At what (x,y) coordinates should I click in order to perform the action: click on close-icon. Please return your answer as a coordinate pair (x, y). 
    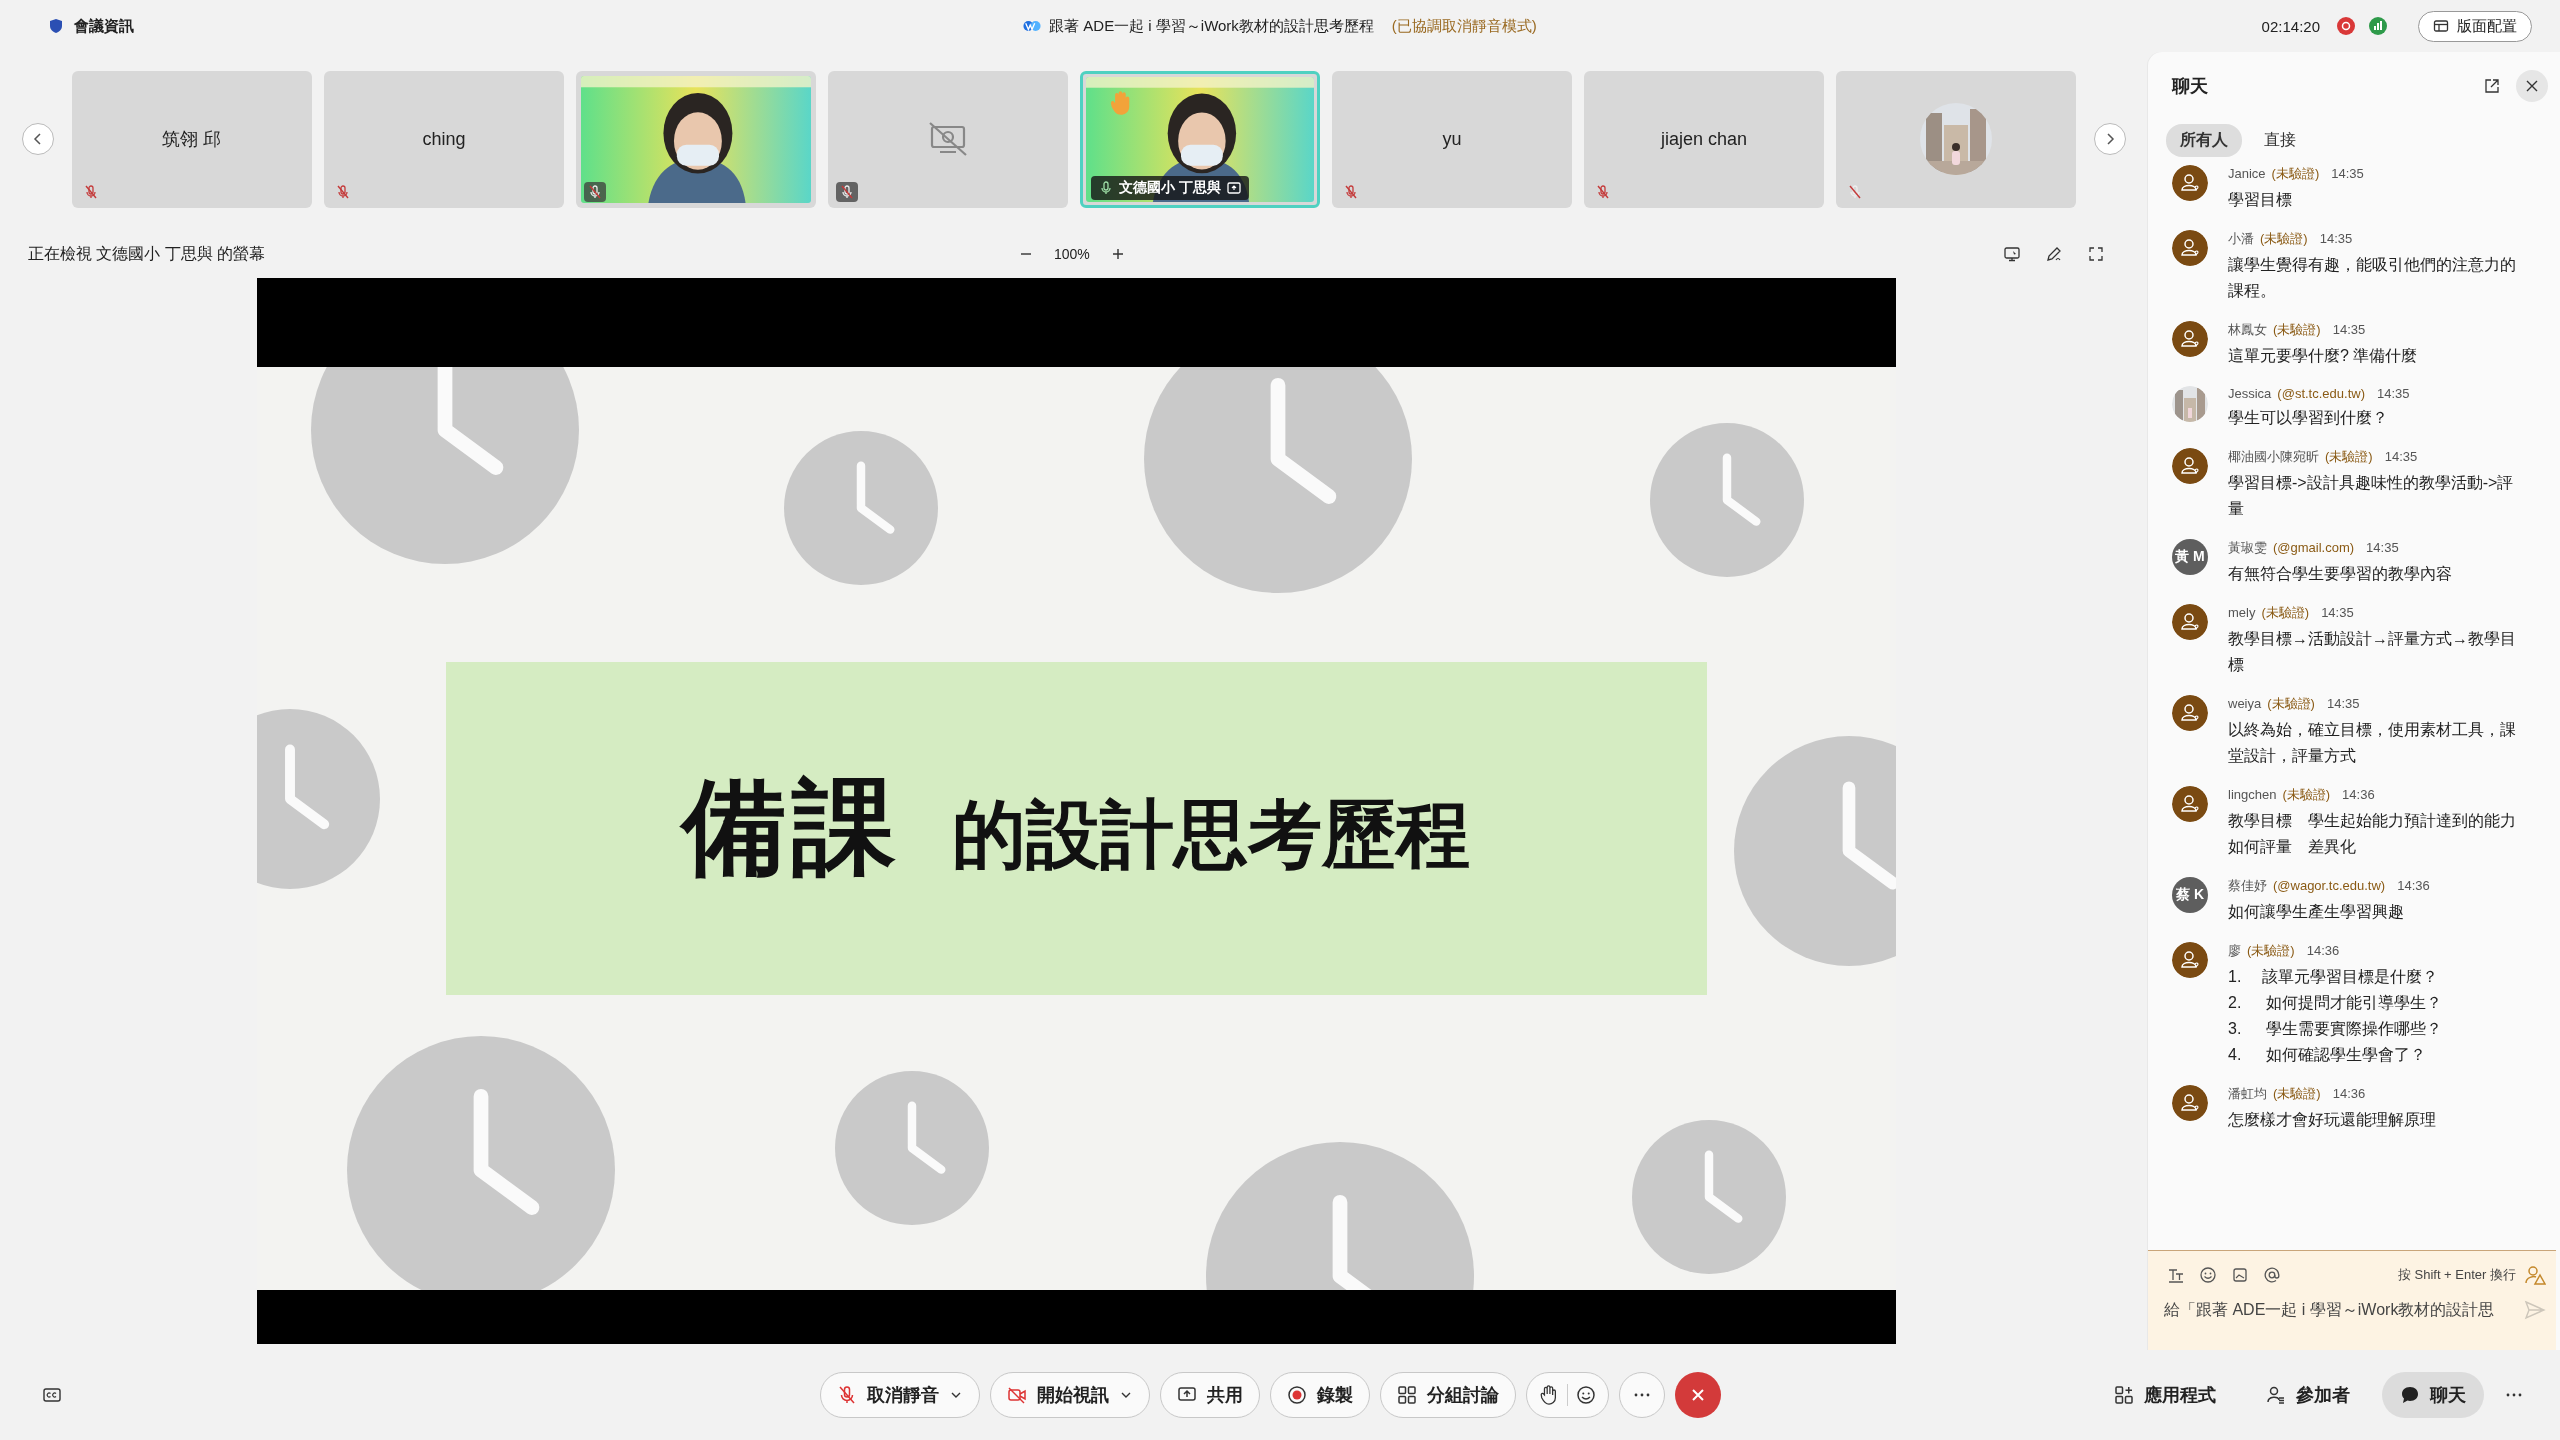
    Looking at the image, I should click on (2532, 86).